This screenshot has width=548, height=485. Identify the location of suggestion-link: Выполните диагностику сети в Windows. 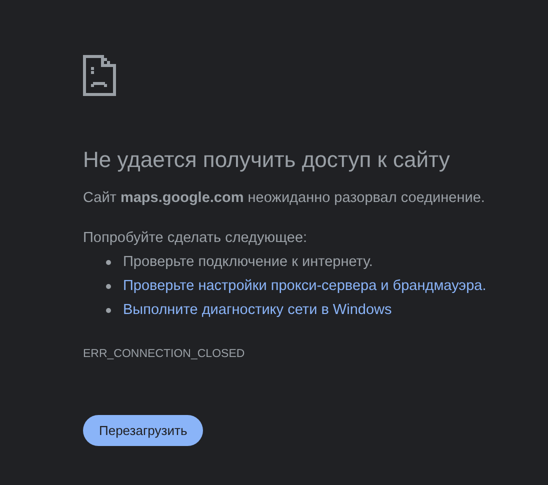
(257, 310).